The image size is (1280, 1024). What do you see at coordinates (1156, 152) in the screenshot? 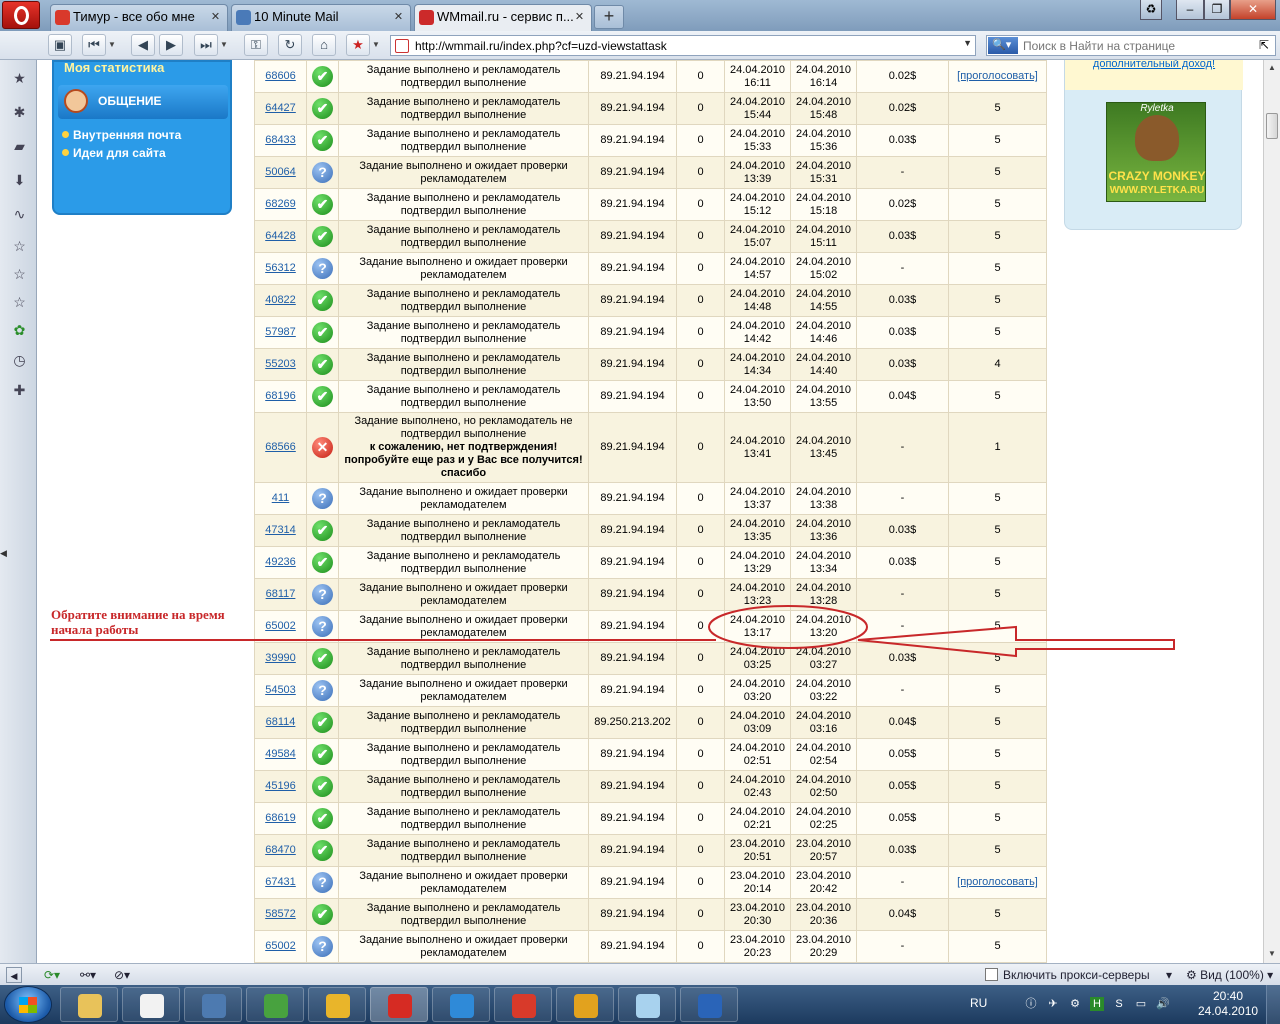
I see `crazy-monkey-banner: Ryletka CRAZY MONKEY WWW.RYLETKA.RU` at bounding box center [1156, 152].